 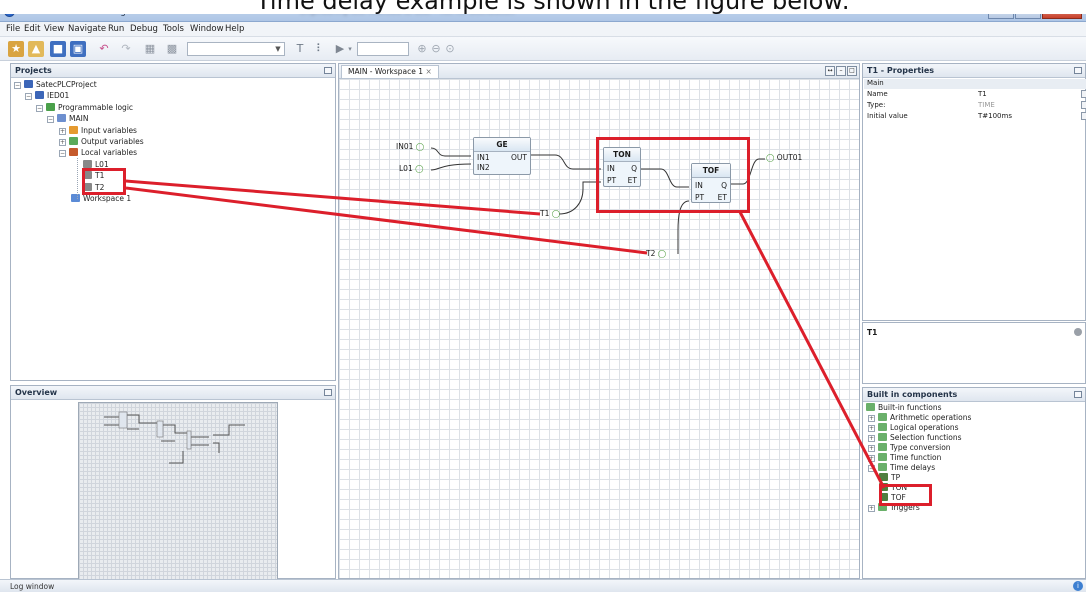 What do you see at coordinates (974, 353) in the screenshot?
I see `properties-description-panel: T1` at bounding box center [974, 353].